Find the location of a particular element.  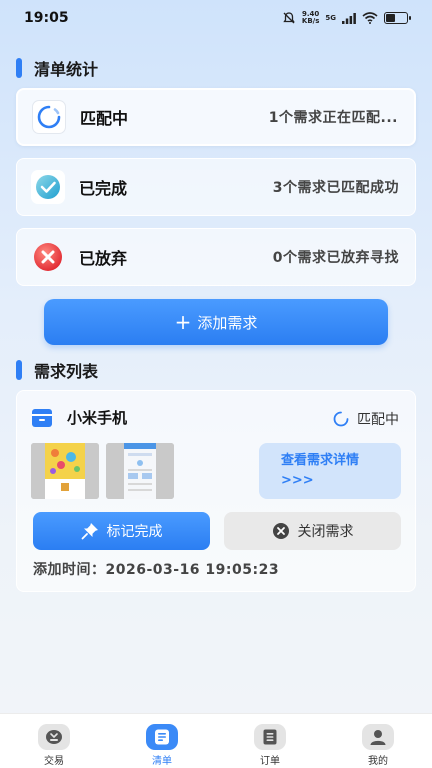

profile-icon is located at coordinates (378, 737).